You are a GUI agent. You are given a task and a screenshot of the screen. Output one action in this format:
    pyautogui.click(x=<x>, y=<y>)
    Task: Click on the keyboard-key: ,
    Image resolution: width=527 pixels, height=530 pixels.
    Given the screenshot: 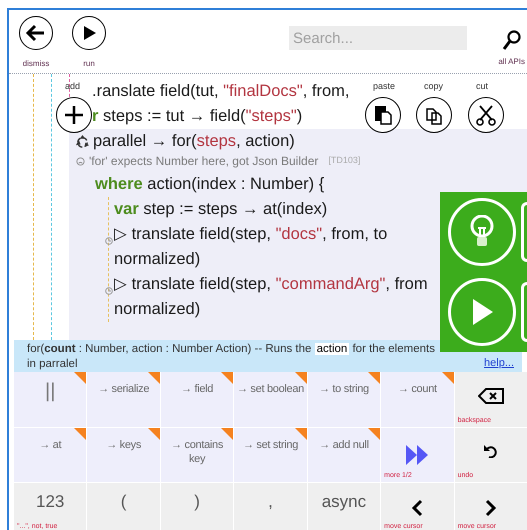 What is the action you would take?
    pyautogui.click(x=270, y=506)
    